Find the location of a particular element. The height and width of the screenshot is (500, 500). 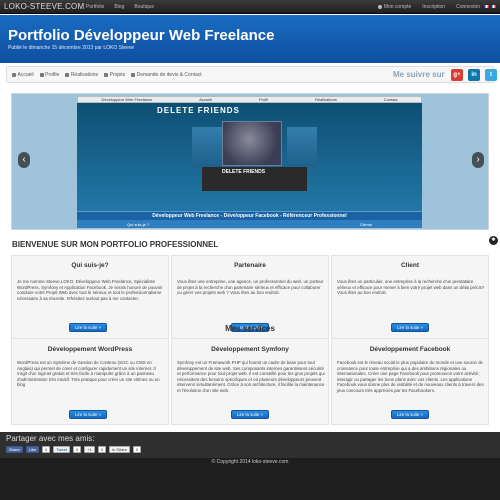

account-nav: Mon compte Inscription Connexion is located at coordinates (428, 7).